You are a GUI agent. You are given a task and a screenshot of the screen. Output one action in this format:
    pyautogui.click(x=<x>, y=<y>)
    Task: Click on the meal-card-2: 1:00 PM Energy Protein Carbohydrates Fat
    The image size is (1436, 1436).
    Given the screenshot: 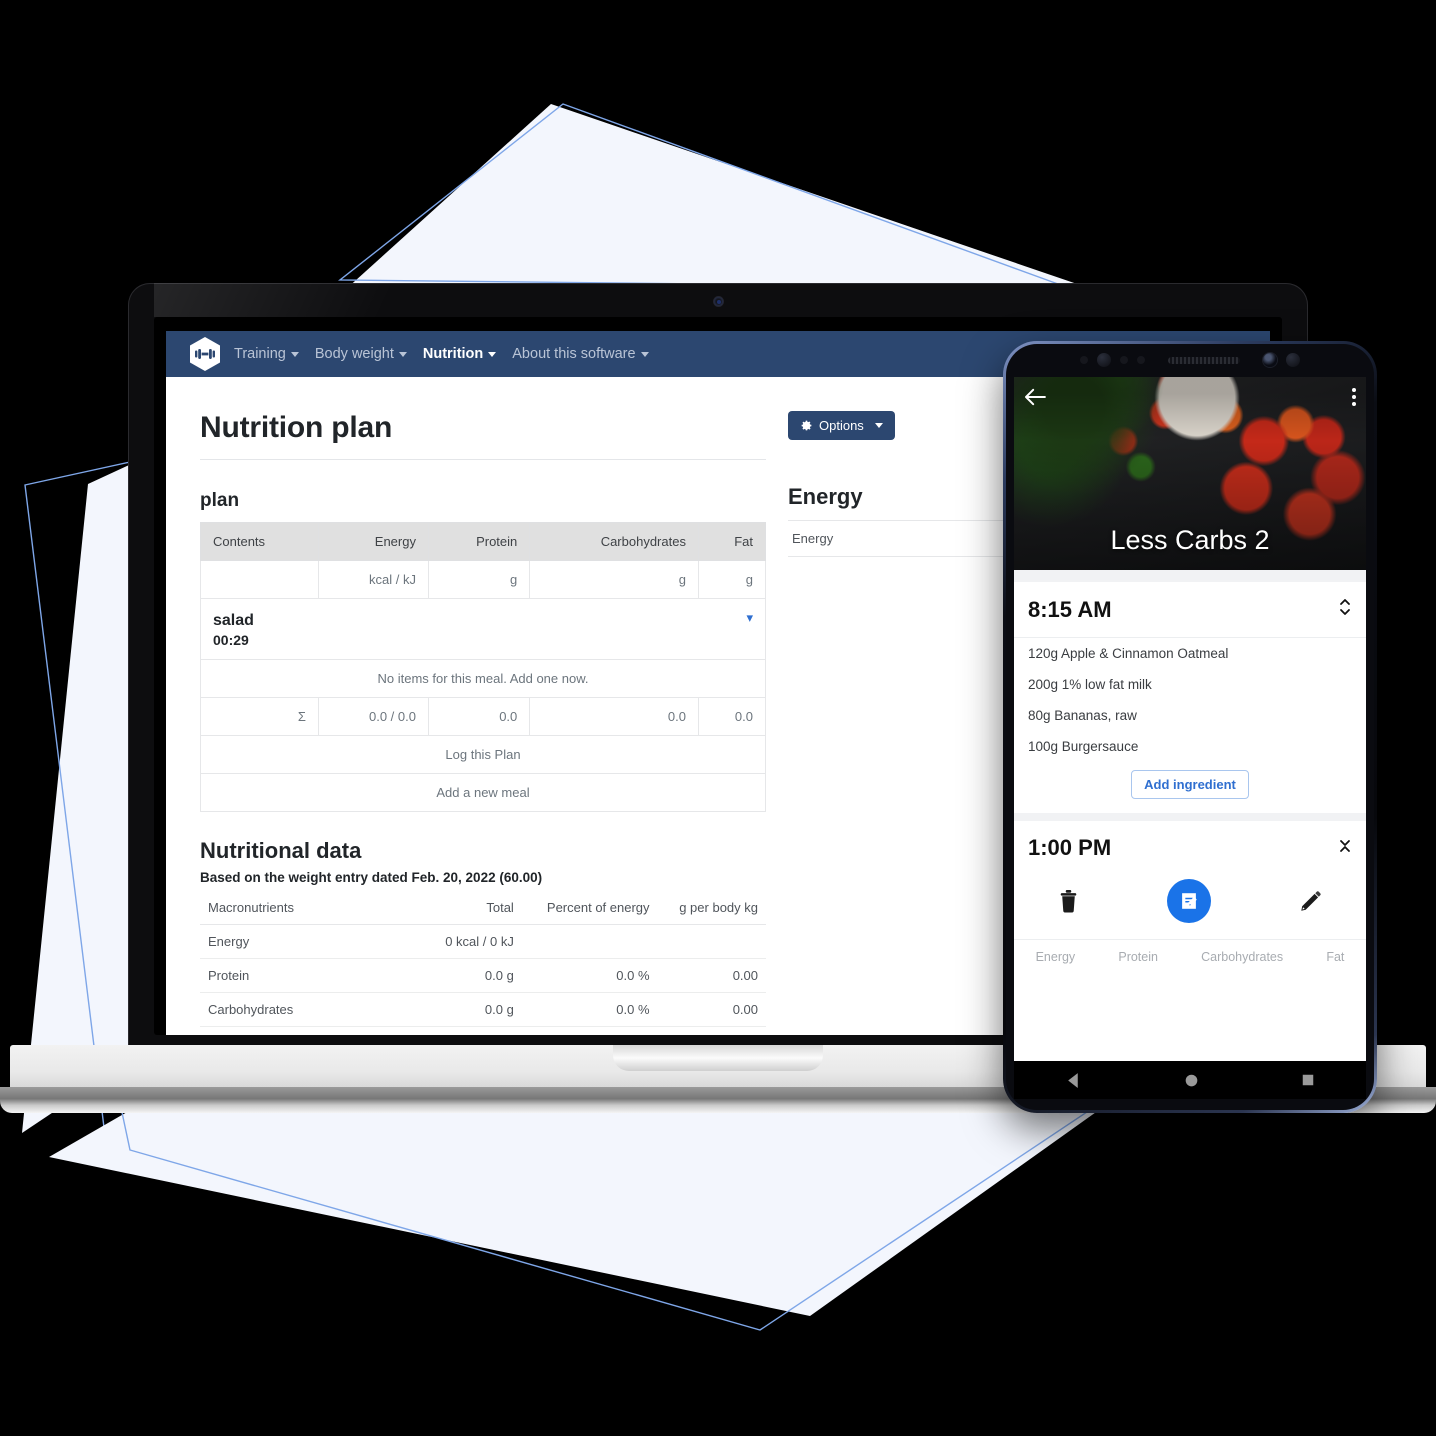 What is the action you would take?
    pyautogui.click(x=1190, y=898)
    